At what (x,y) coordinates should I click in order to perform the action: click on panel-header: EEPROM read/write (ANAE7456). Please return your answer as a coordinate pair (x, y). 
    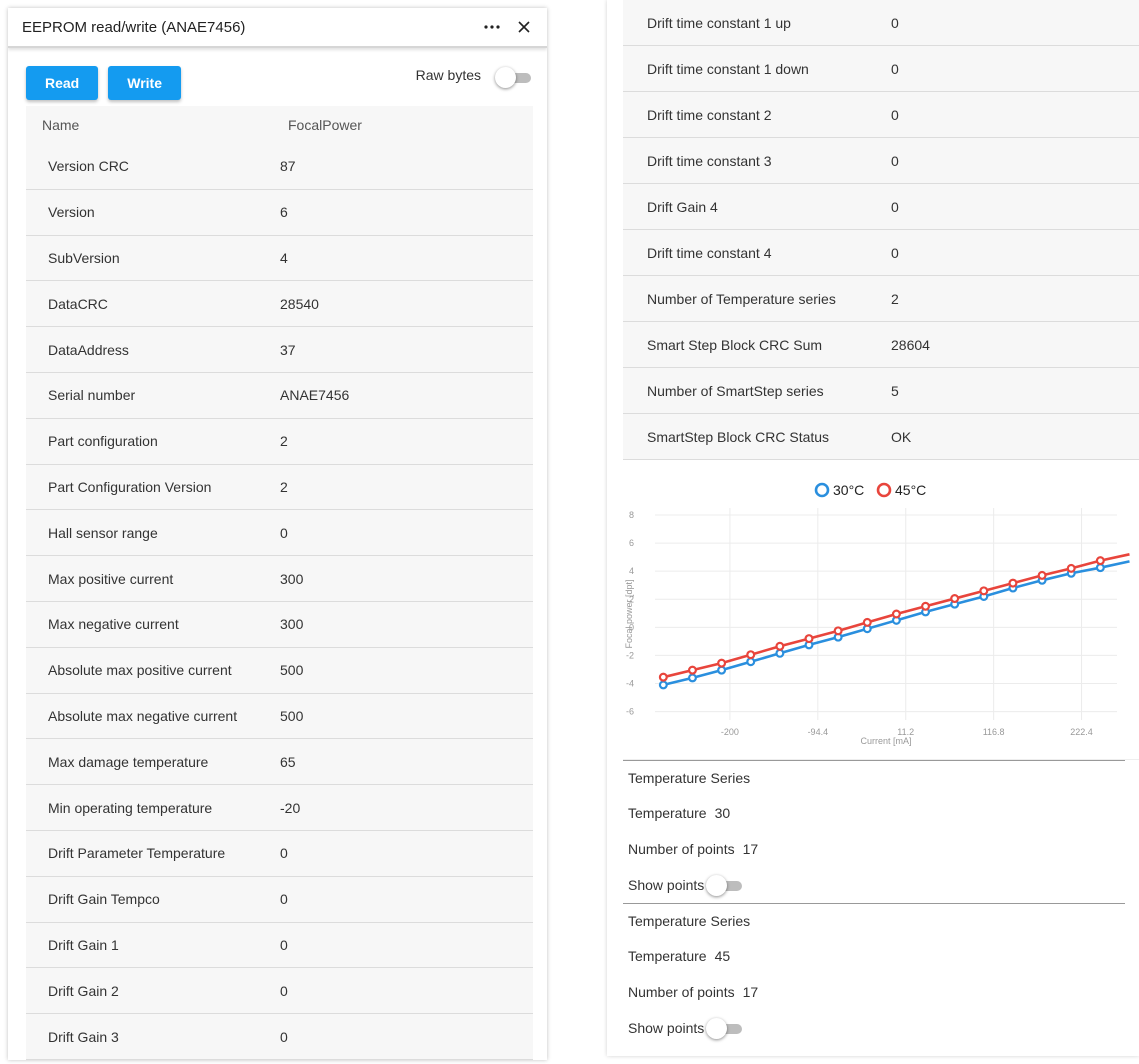
    Looking at the image, I should click on (277, 28).